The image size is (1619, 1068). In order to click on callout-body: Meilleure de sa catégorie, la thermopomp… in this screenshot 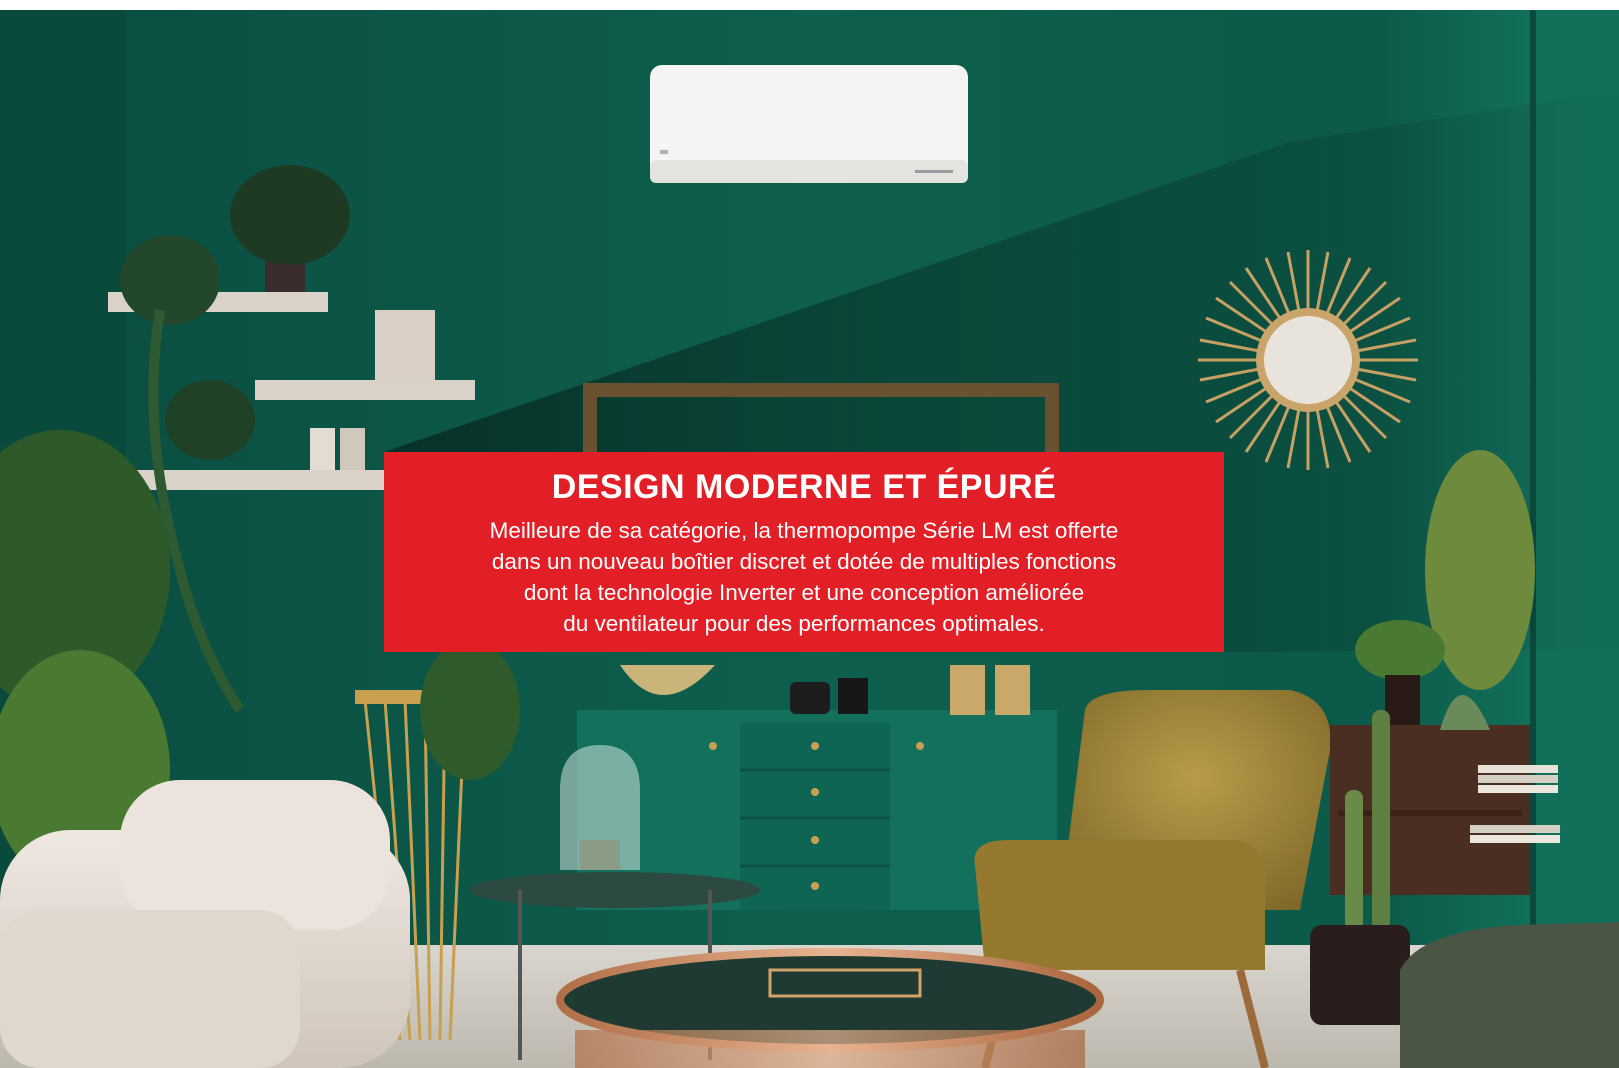, I will do `click(804, 577)`.